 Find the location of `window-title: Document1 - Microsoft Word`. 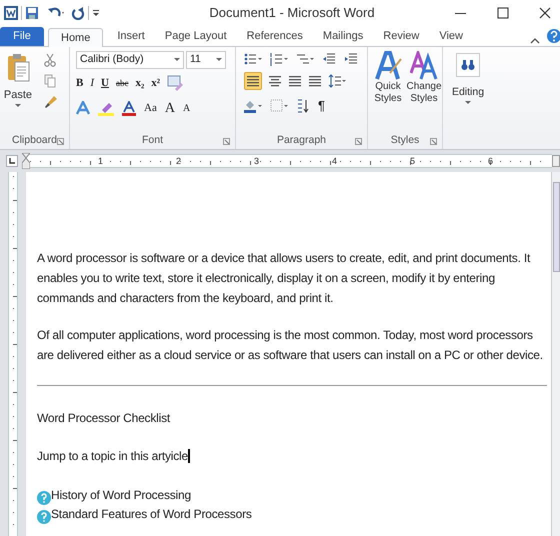

window-title: Document1 - Microsoft Word is located at coordinates (292, 13).